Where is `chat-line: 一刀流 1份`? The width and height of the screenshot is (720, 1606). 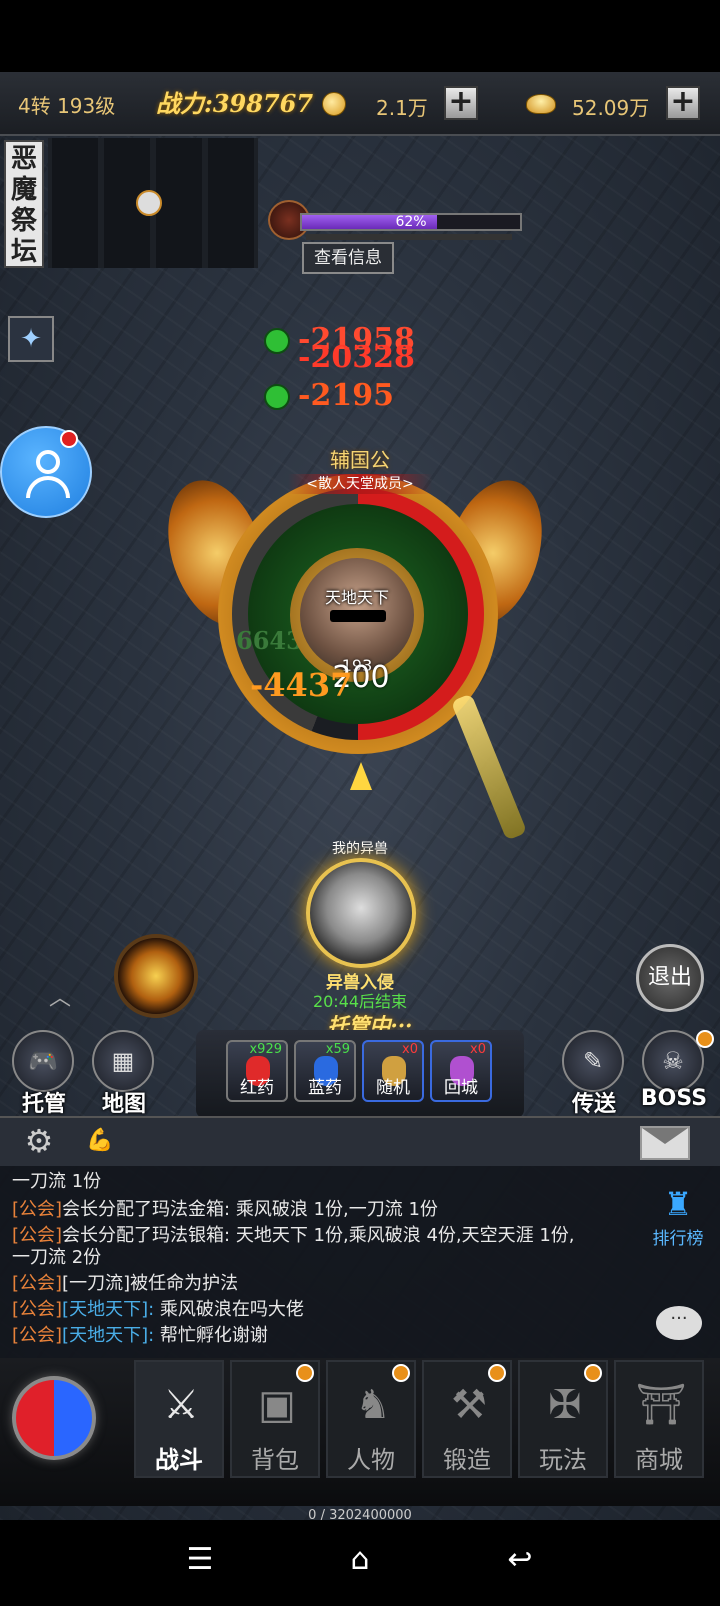
chat-line: 一刀流 1份 is located at coordinates (57, 1181).